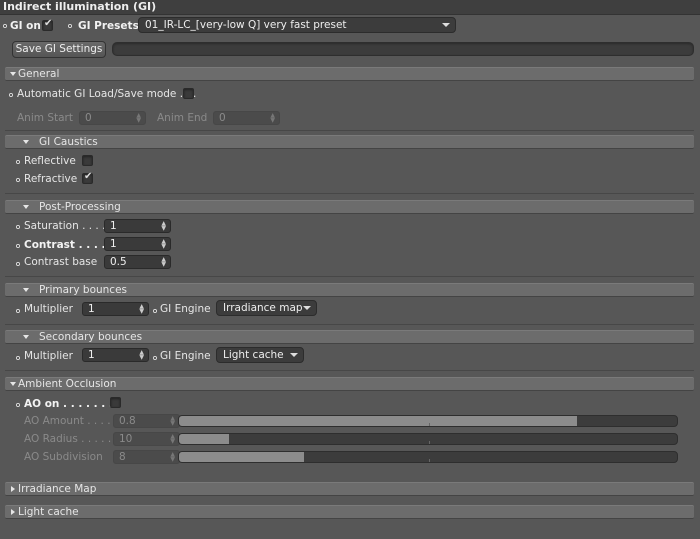 The height and width of the screenshot is (539, 700). Describe the element at coordinates (349, 74) in the screenshot. I see `section-general: General` at that location.